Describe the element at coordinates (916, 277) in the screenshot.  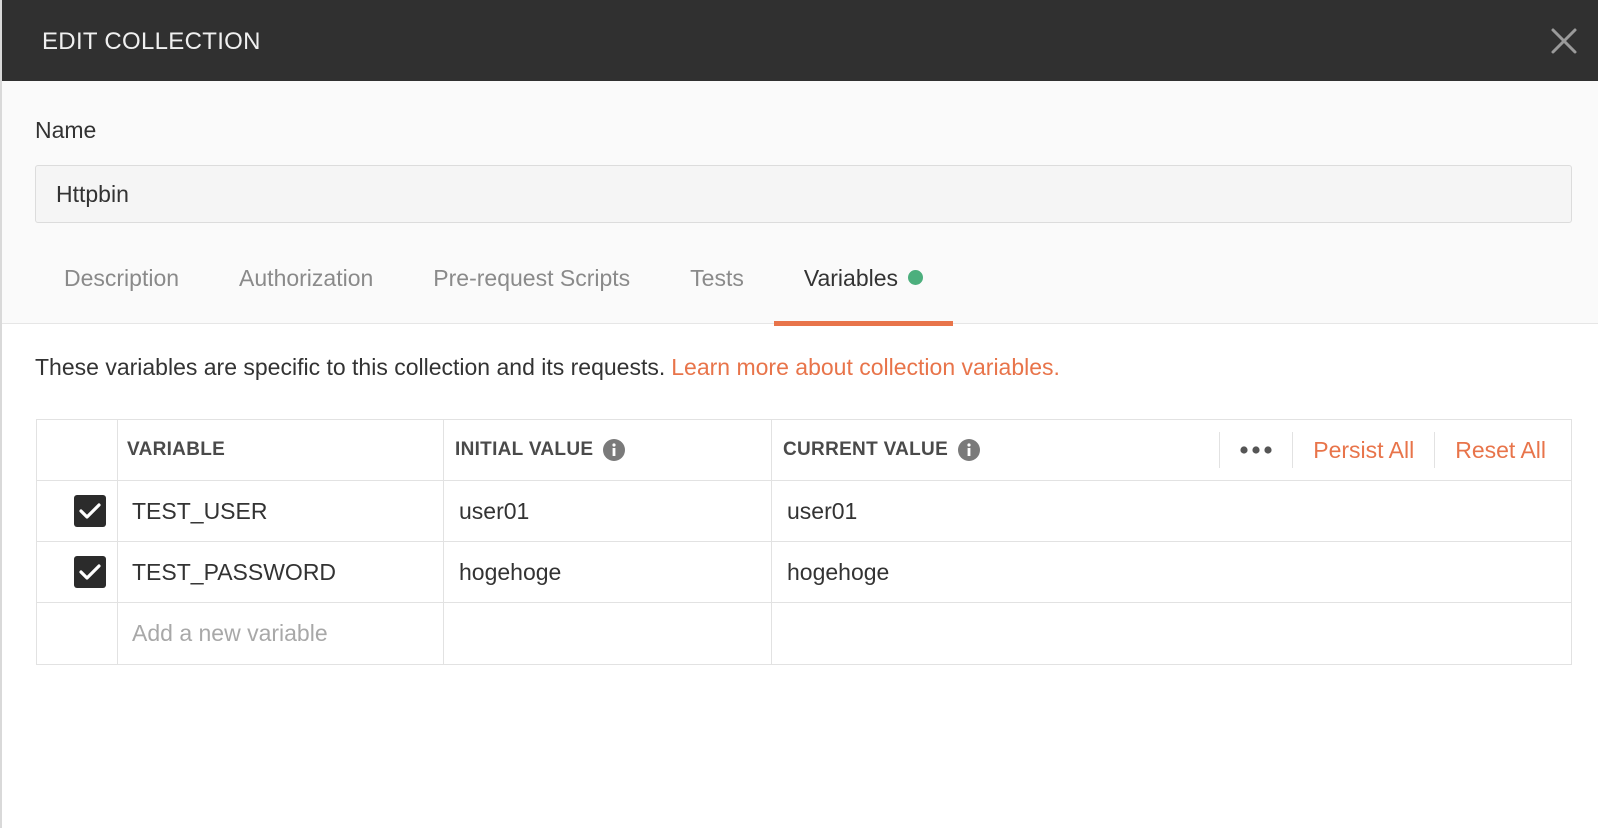
I see `status-dot-icon` at that location.